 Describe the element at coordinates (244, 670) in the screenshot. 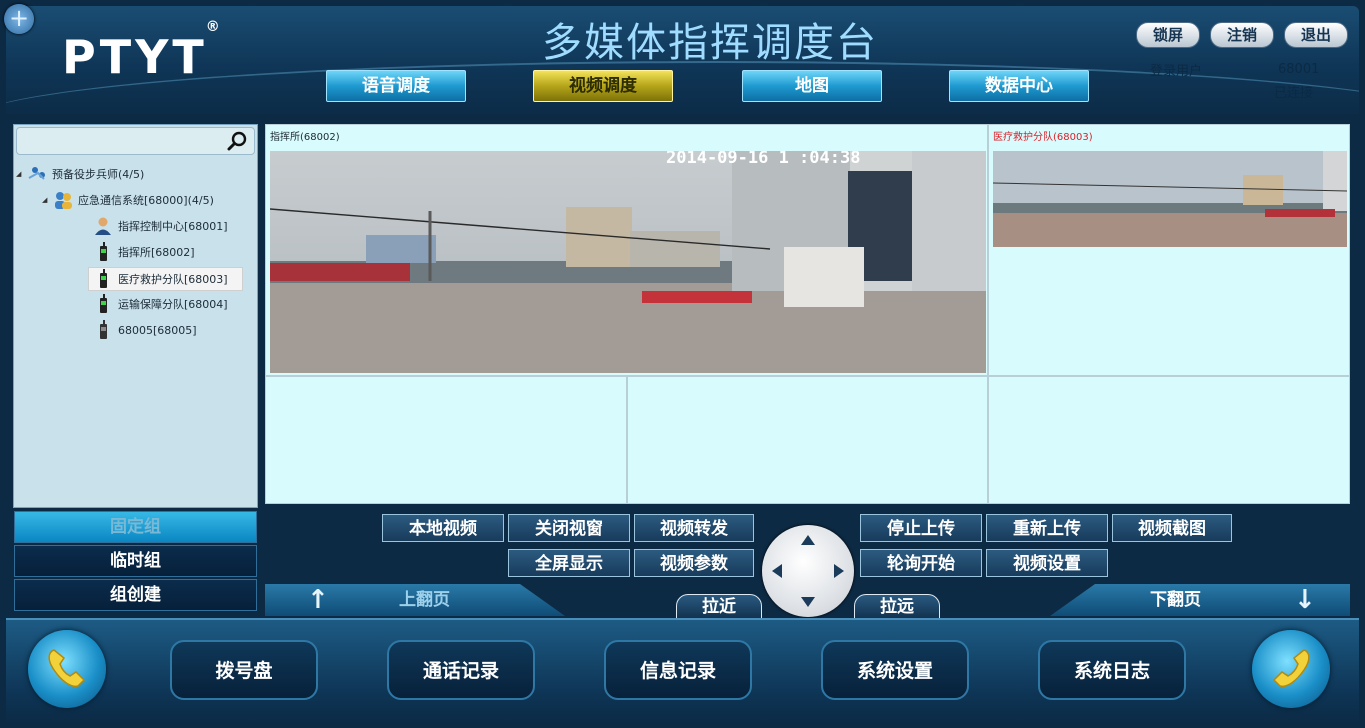

I see `dialpad-button: 拨号盘` at that location.